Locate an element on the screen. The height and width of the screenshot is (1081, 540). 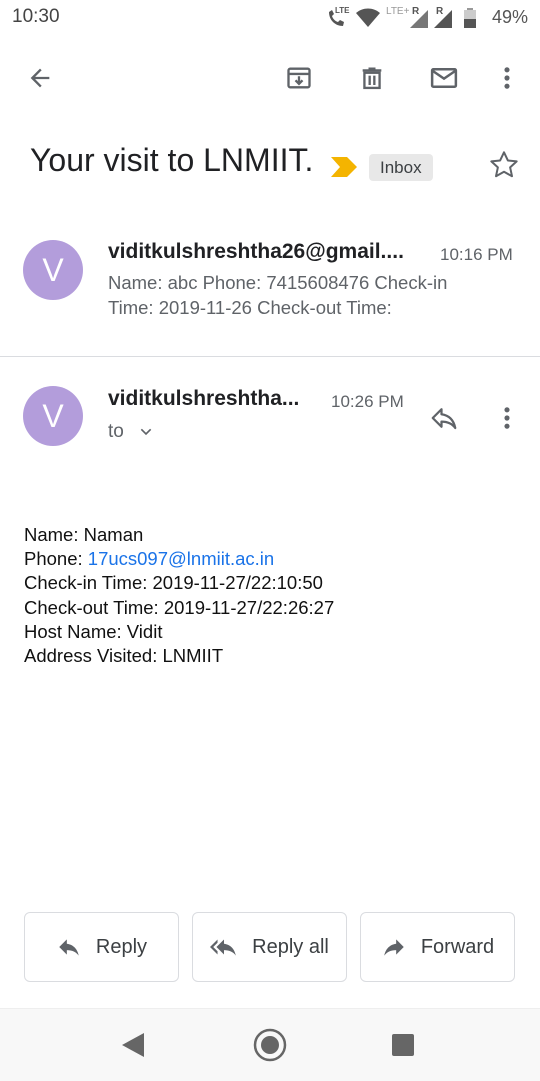
body-host-line: Host Name: Vidit is located at coordinates (93, 631).